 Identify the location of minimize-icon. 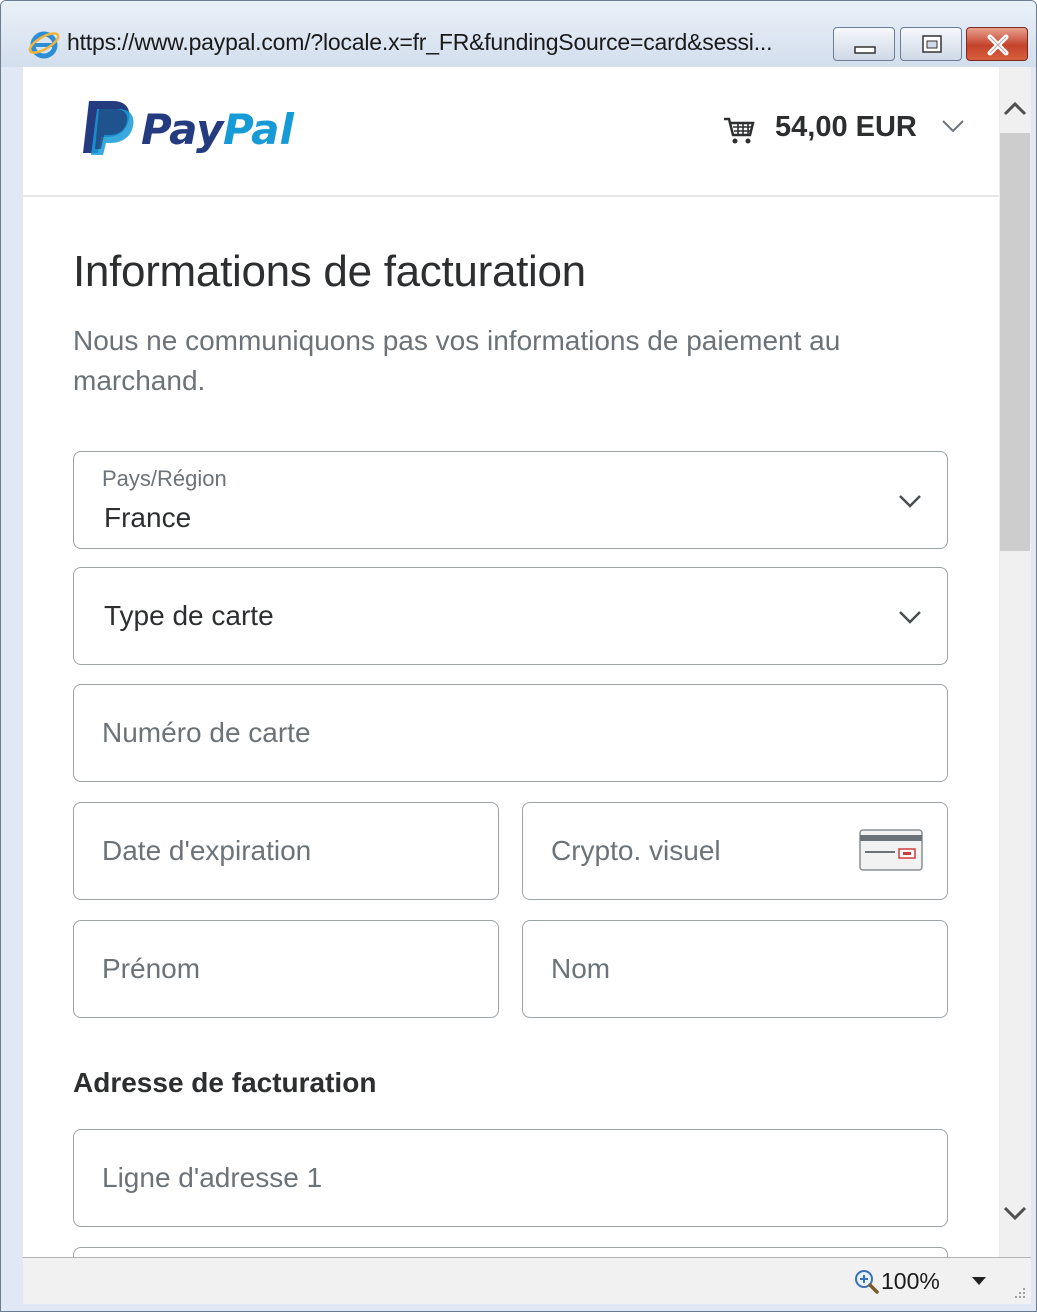
(865, 50).